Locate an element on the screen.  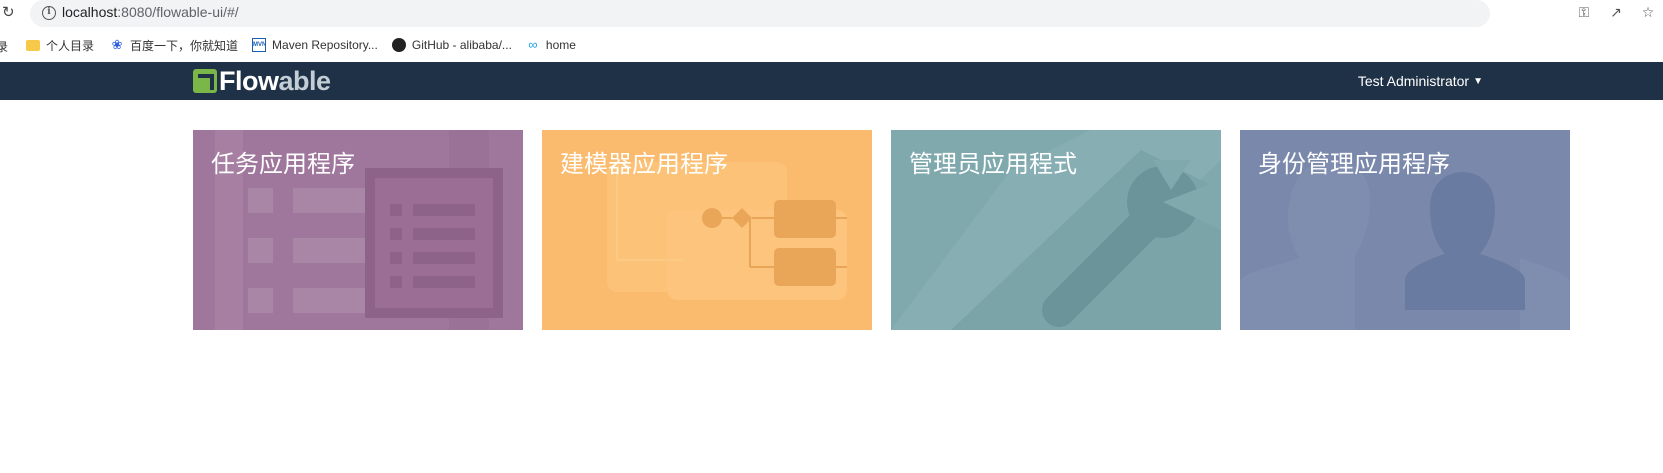
browser-address-bar: ↻ i localhost:8080/flowable-ui/#/ ⚿ ↗ ☆ is located at coordinates (831, 14).